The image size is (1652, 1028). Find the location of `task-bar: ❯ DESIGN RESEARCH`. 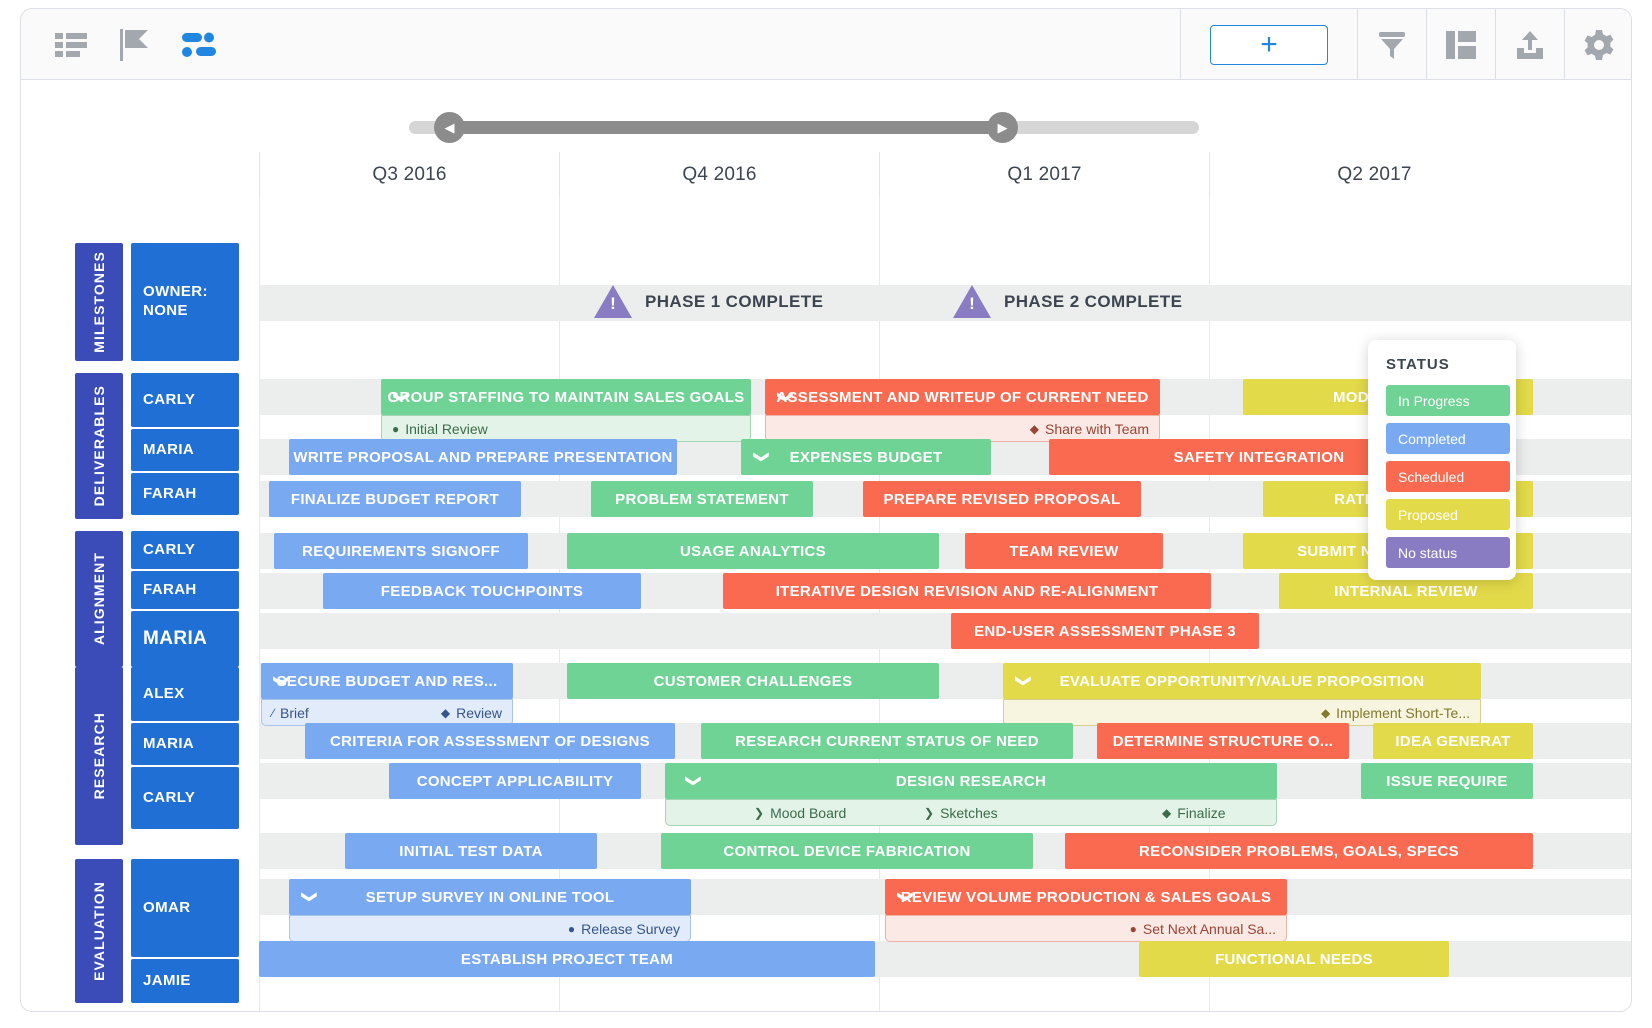

task-bar: ❯ DESIGN RESEARCH is located at coordinates (971, 781).